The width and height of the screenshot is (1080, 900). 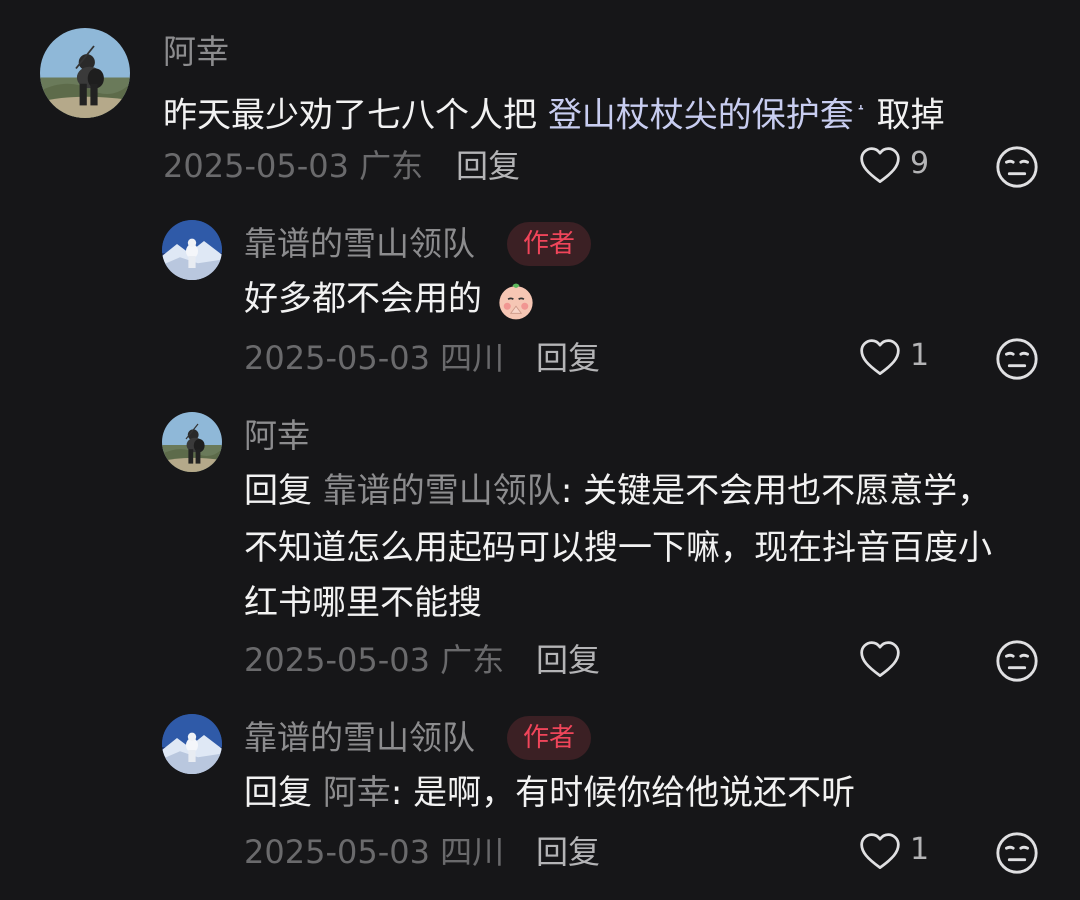 I want to click on comment-text-body: 好多都不会用的, so click(x=363, y=299).